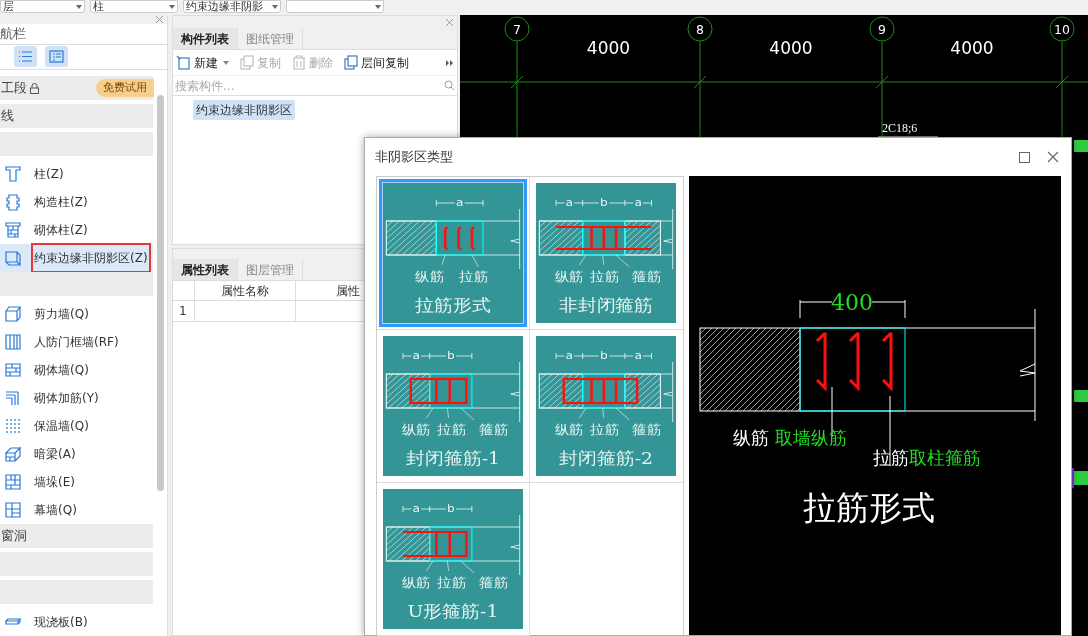  What do you see at coordinates (900, 128) in the screenshot?
I see `rebar-annotation: 2C18;6` at bounding box center [900, 128].